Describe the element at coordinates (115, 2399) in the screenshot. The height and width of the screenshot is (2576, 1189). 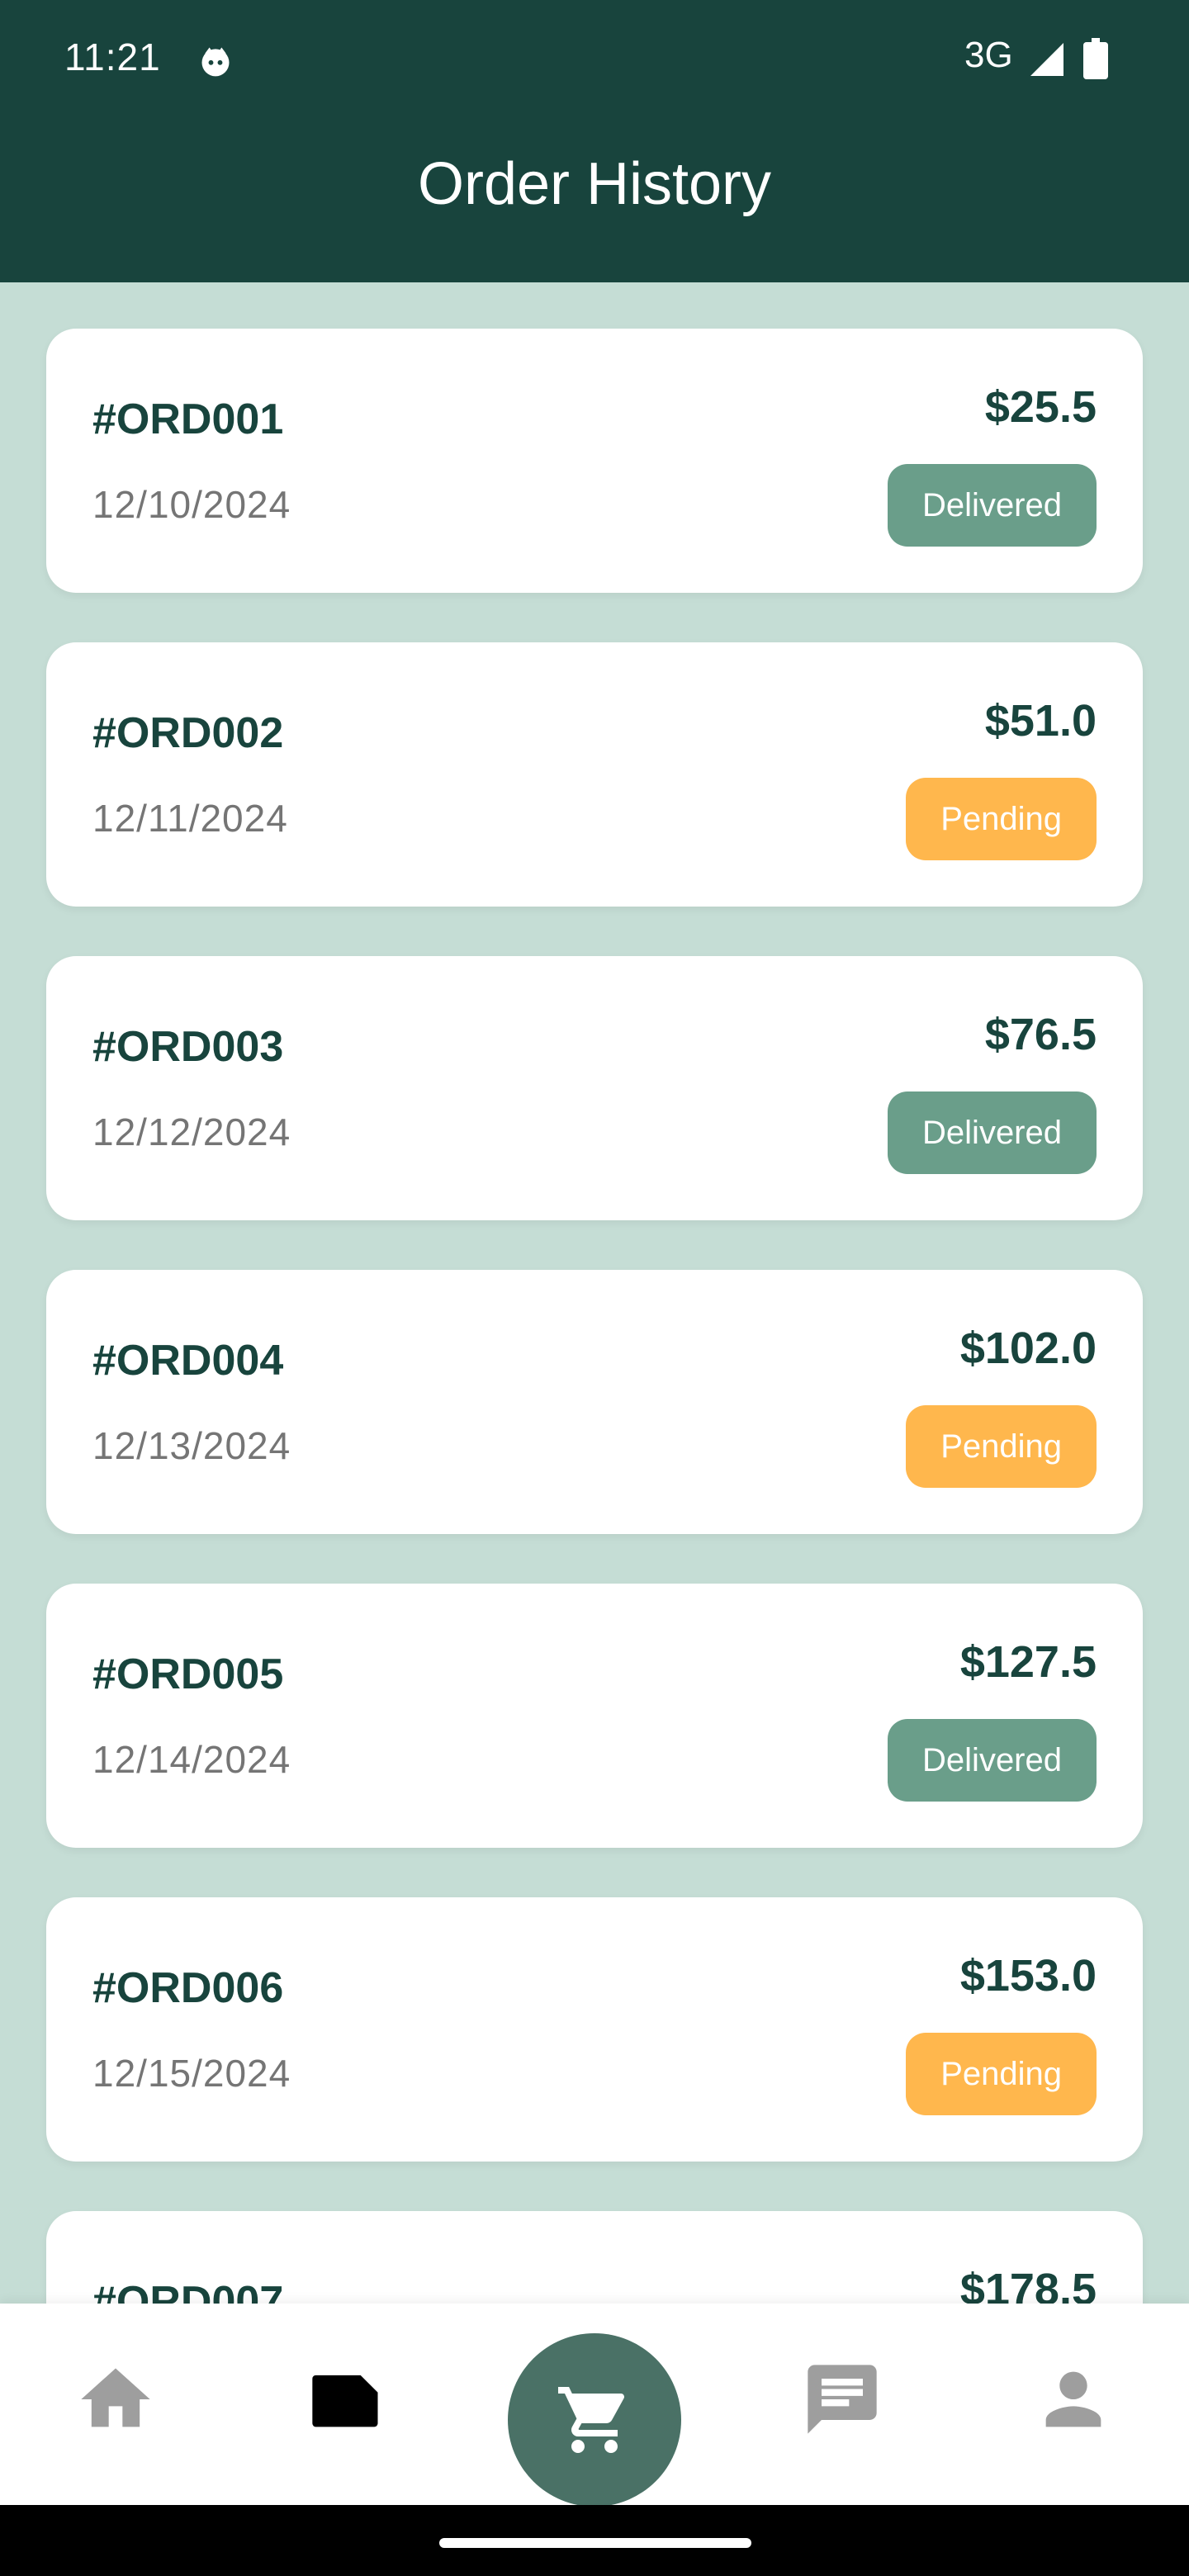
I see `home-icon` at that location.